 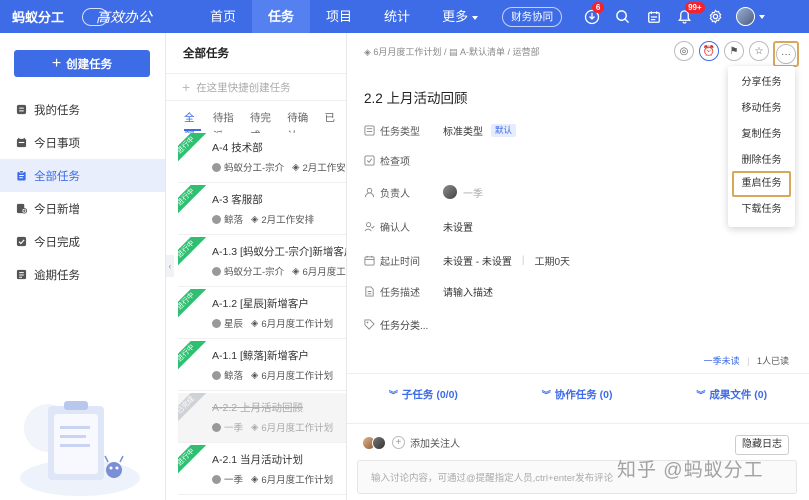 What do you see at coordinates (82, 175) in the screenshot?
I see `sidebar-item-all-tasks: 全部任务` at bounding box center [82, 175].